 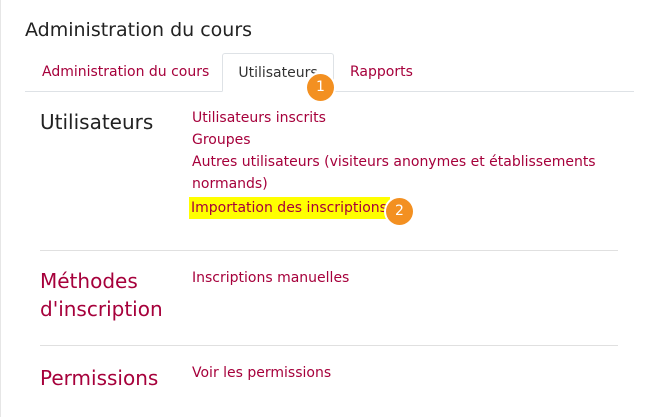 I want to click on section-title-users: Utilisateurs, so click(x=97, y=122).